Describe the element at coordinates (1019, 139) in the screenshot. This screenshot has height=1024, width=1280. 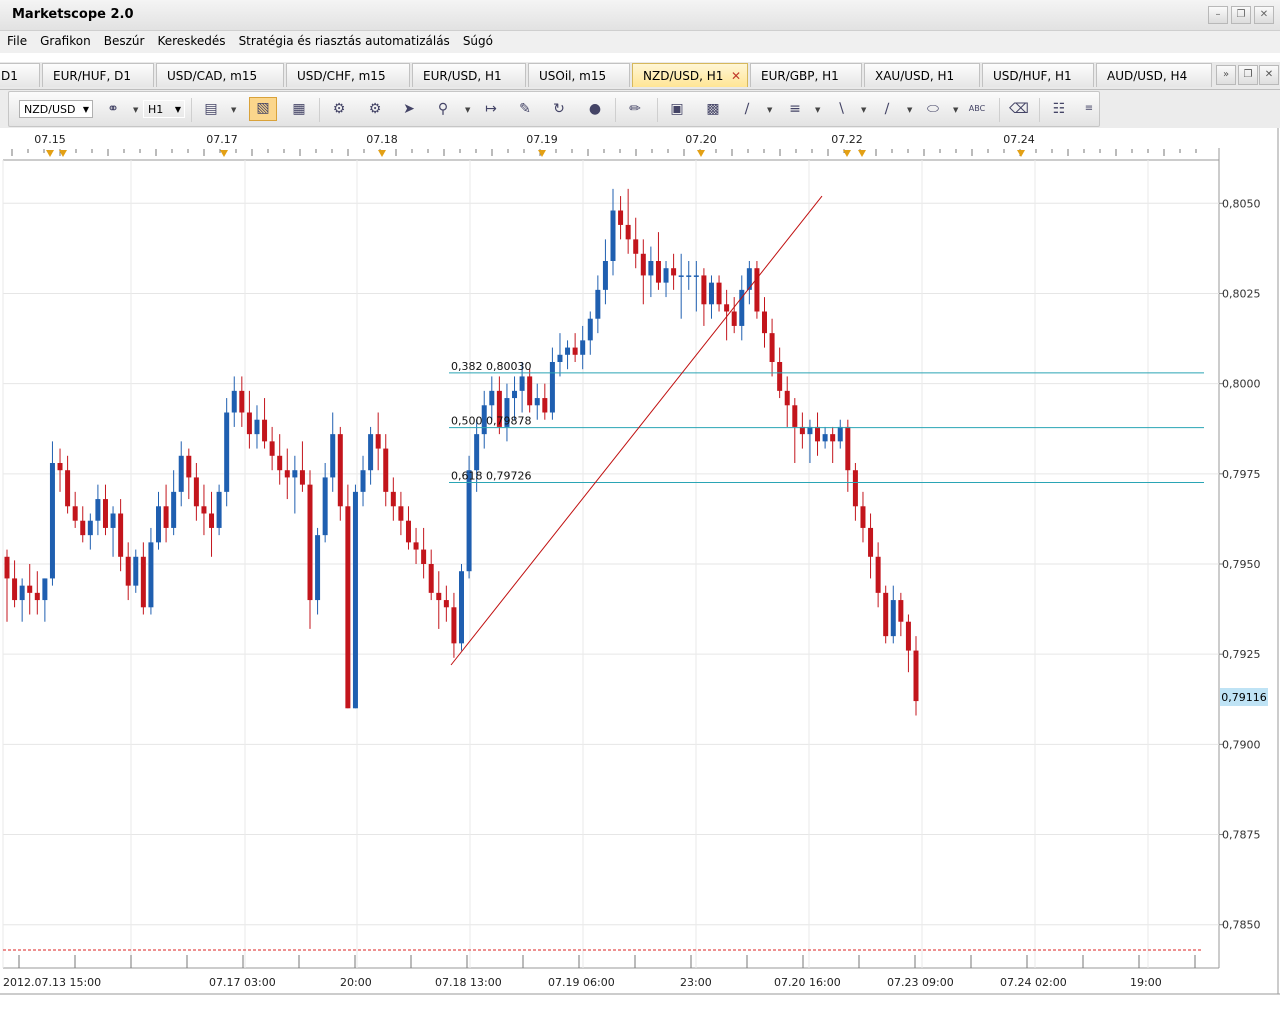
I see `top-date-label: 07.24` at that location.